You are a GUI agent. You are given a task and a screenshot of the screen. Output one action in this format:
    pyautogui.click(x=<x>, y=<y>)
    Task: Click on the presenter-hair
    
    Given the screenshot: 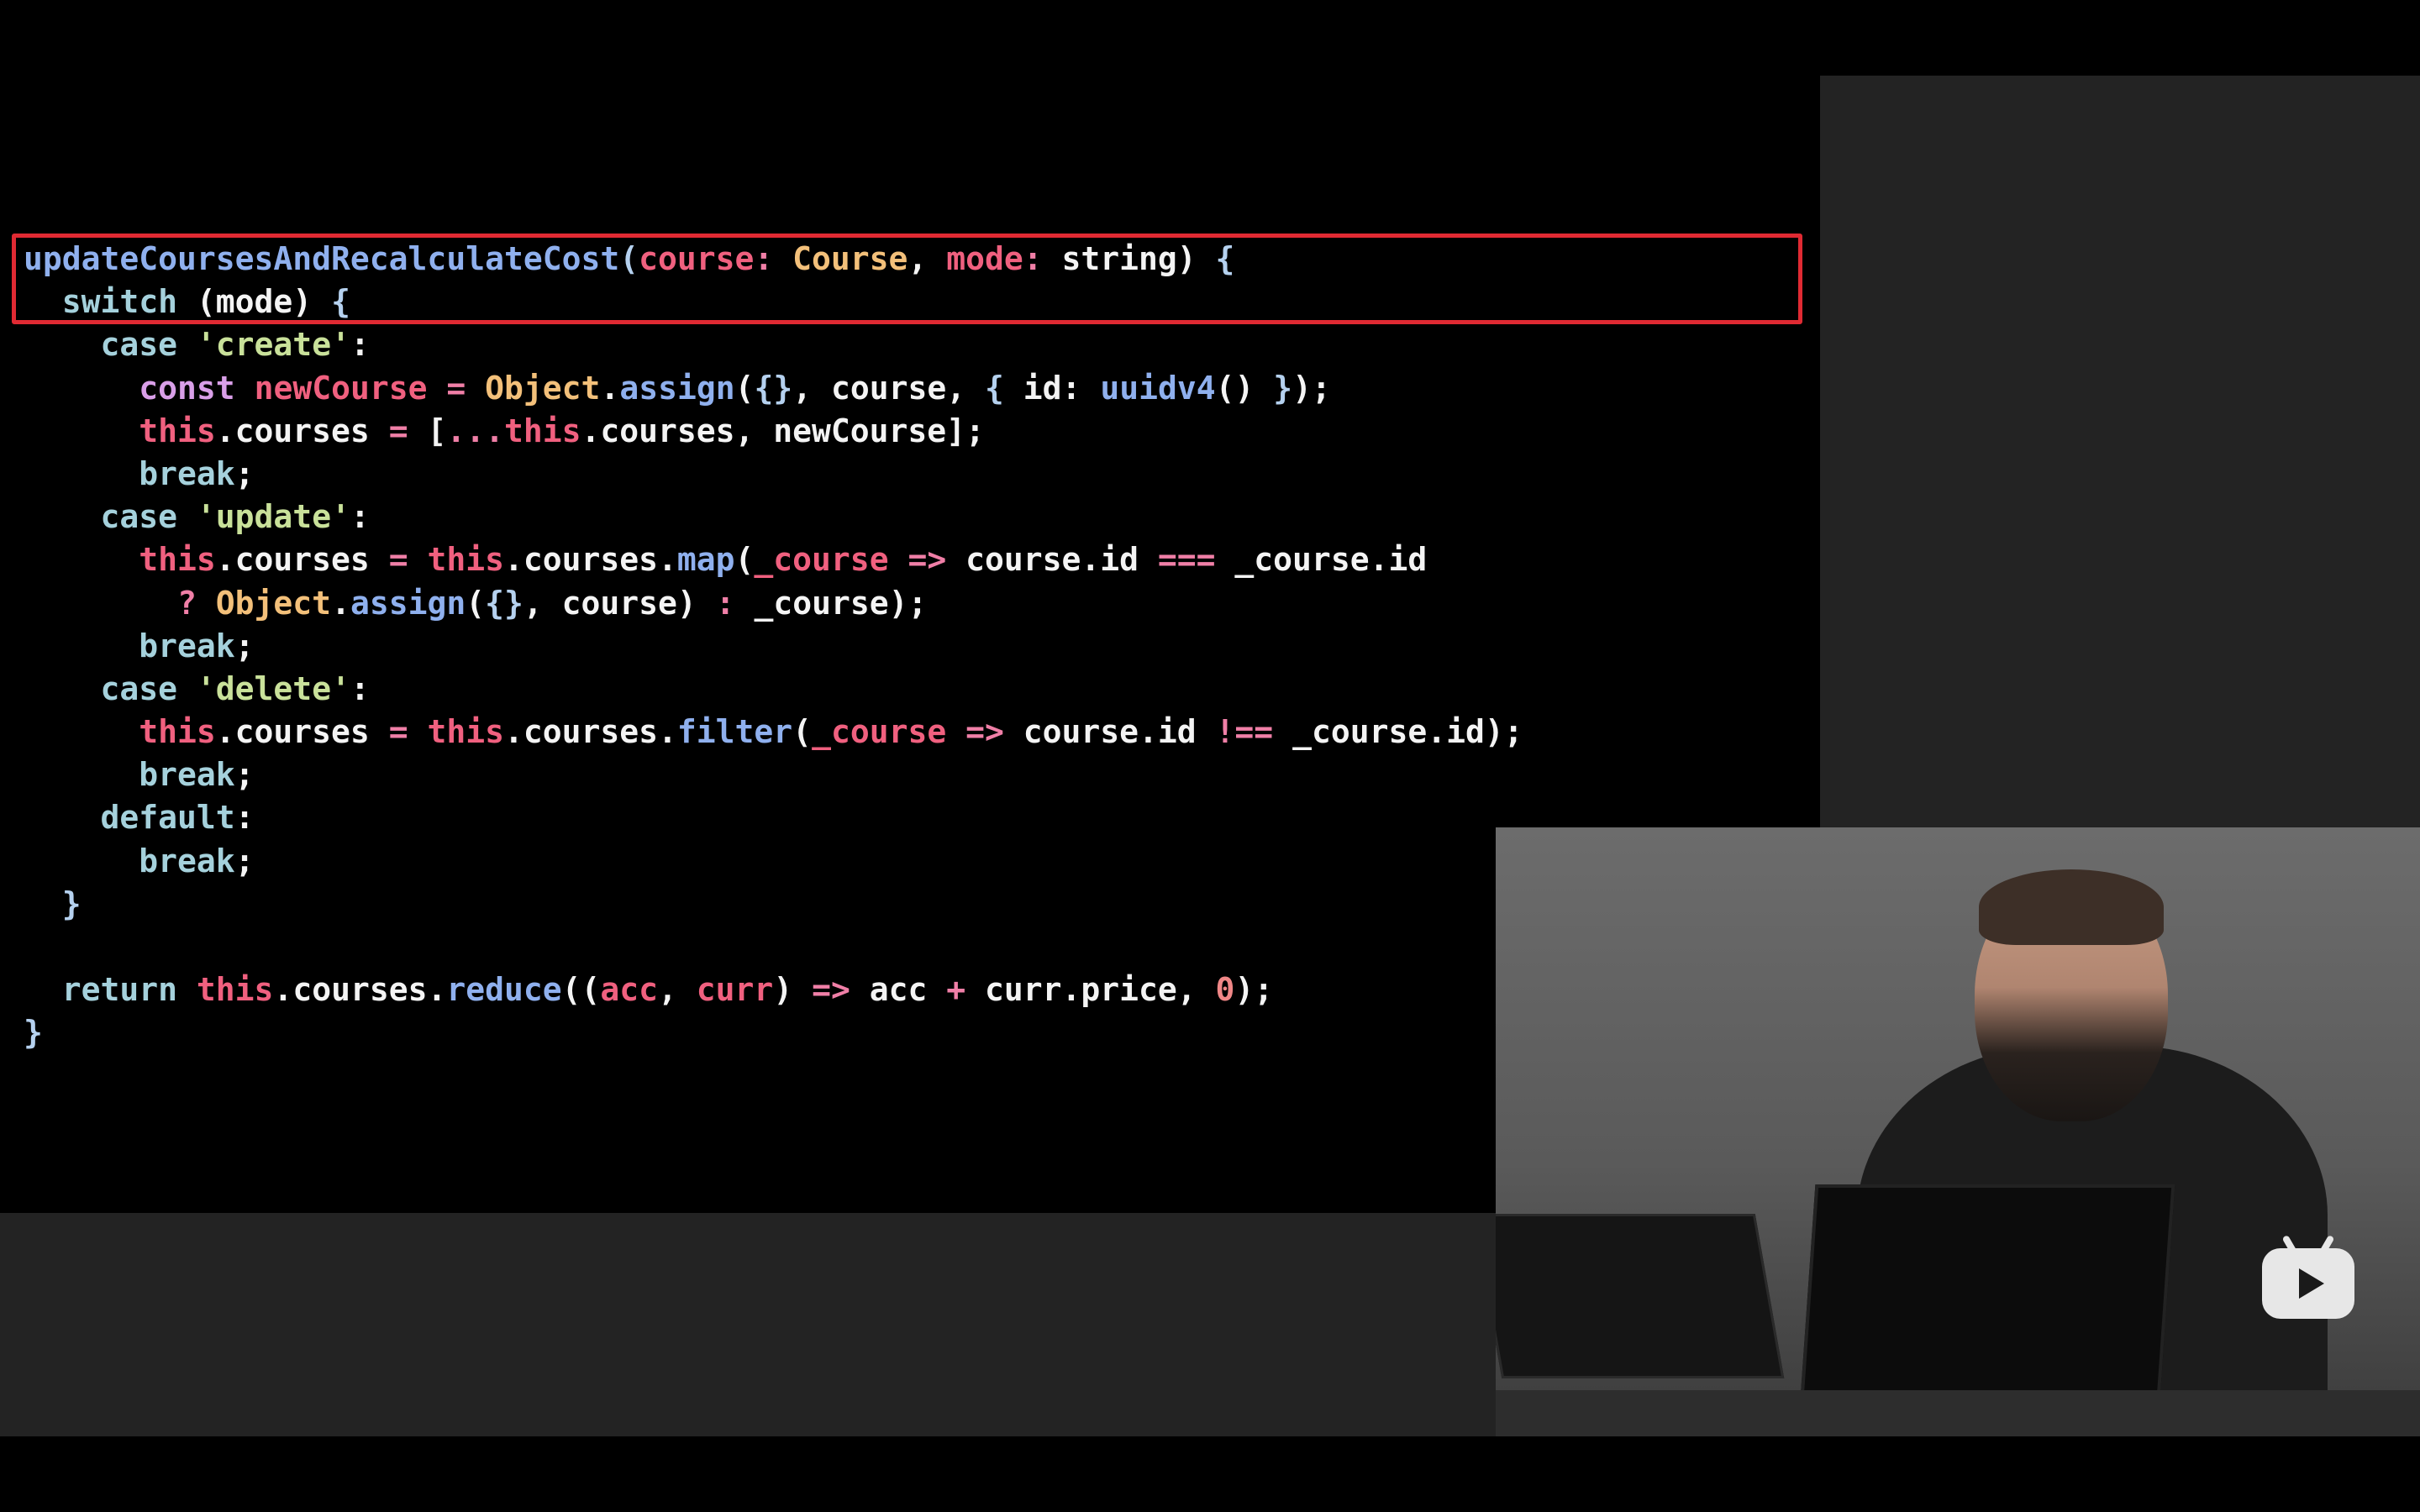 What is the action you would take?
    pyautogui.click(x=2071, y=907)
    